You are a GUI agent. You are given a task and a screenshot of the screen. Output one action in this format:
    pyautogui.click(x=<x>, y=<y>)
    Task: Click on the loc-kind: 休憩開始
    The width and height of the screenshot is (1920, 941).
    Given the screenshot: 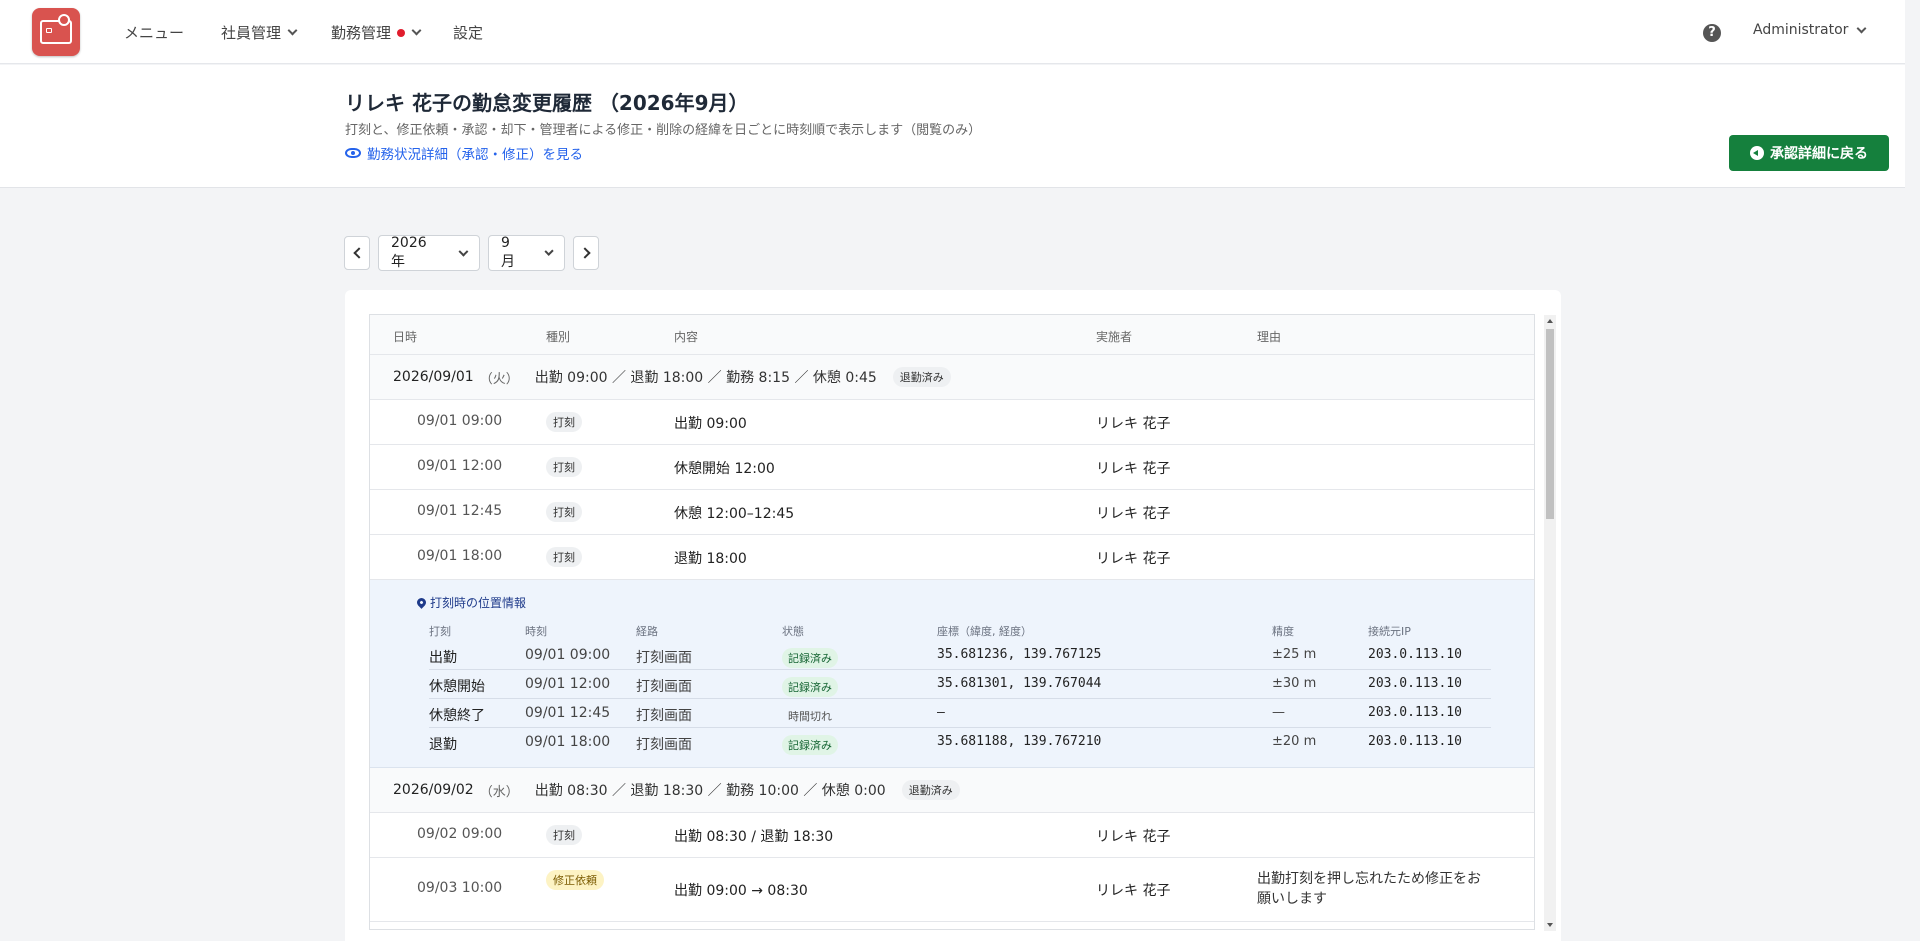 What is the action you would take?
    pyautogui.click(x=457, y=687)
    